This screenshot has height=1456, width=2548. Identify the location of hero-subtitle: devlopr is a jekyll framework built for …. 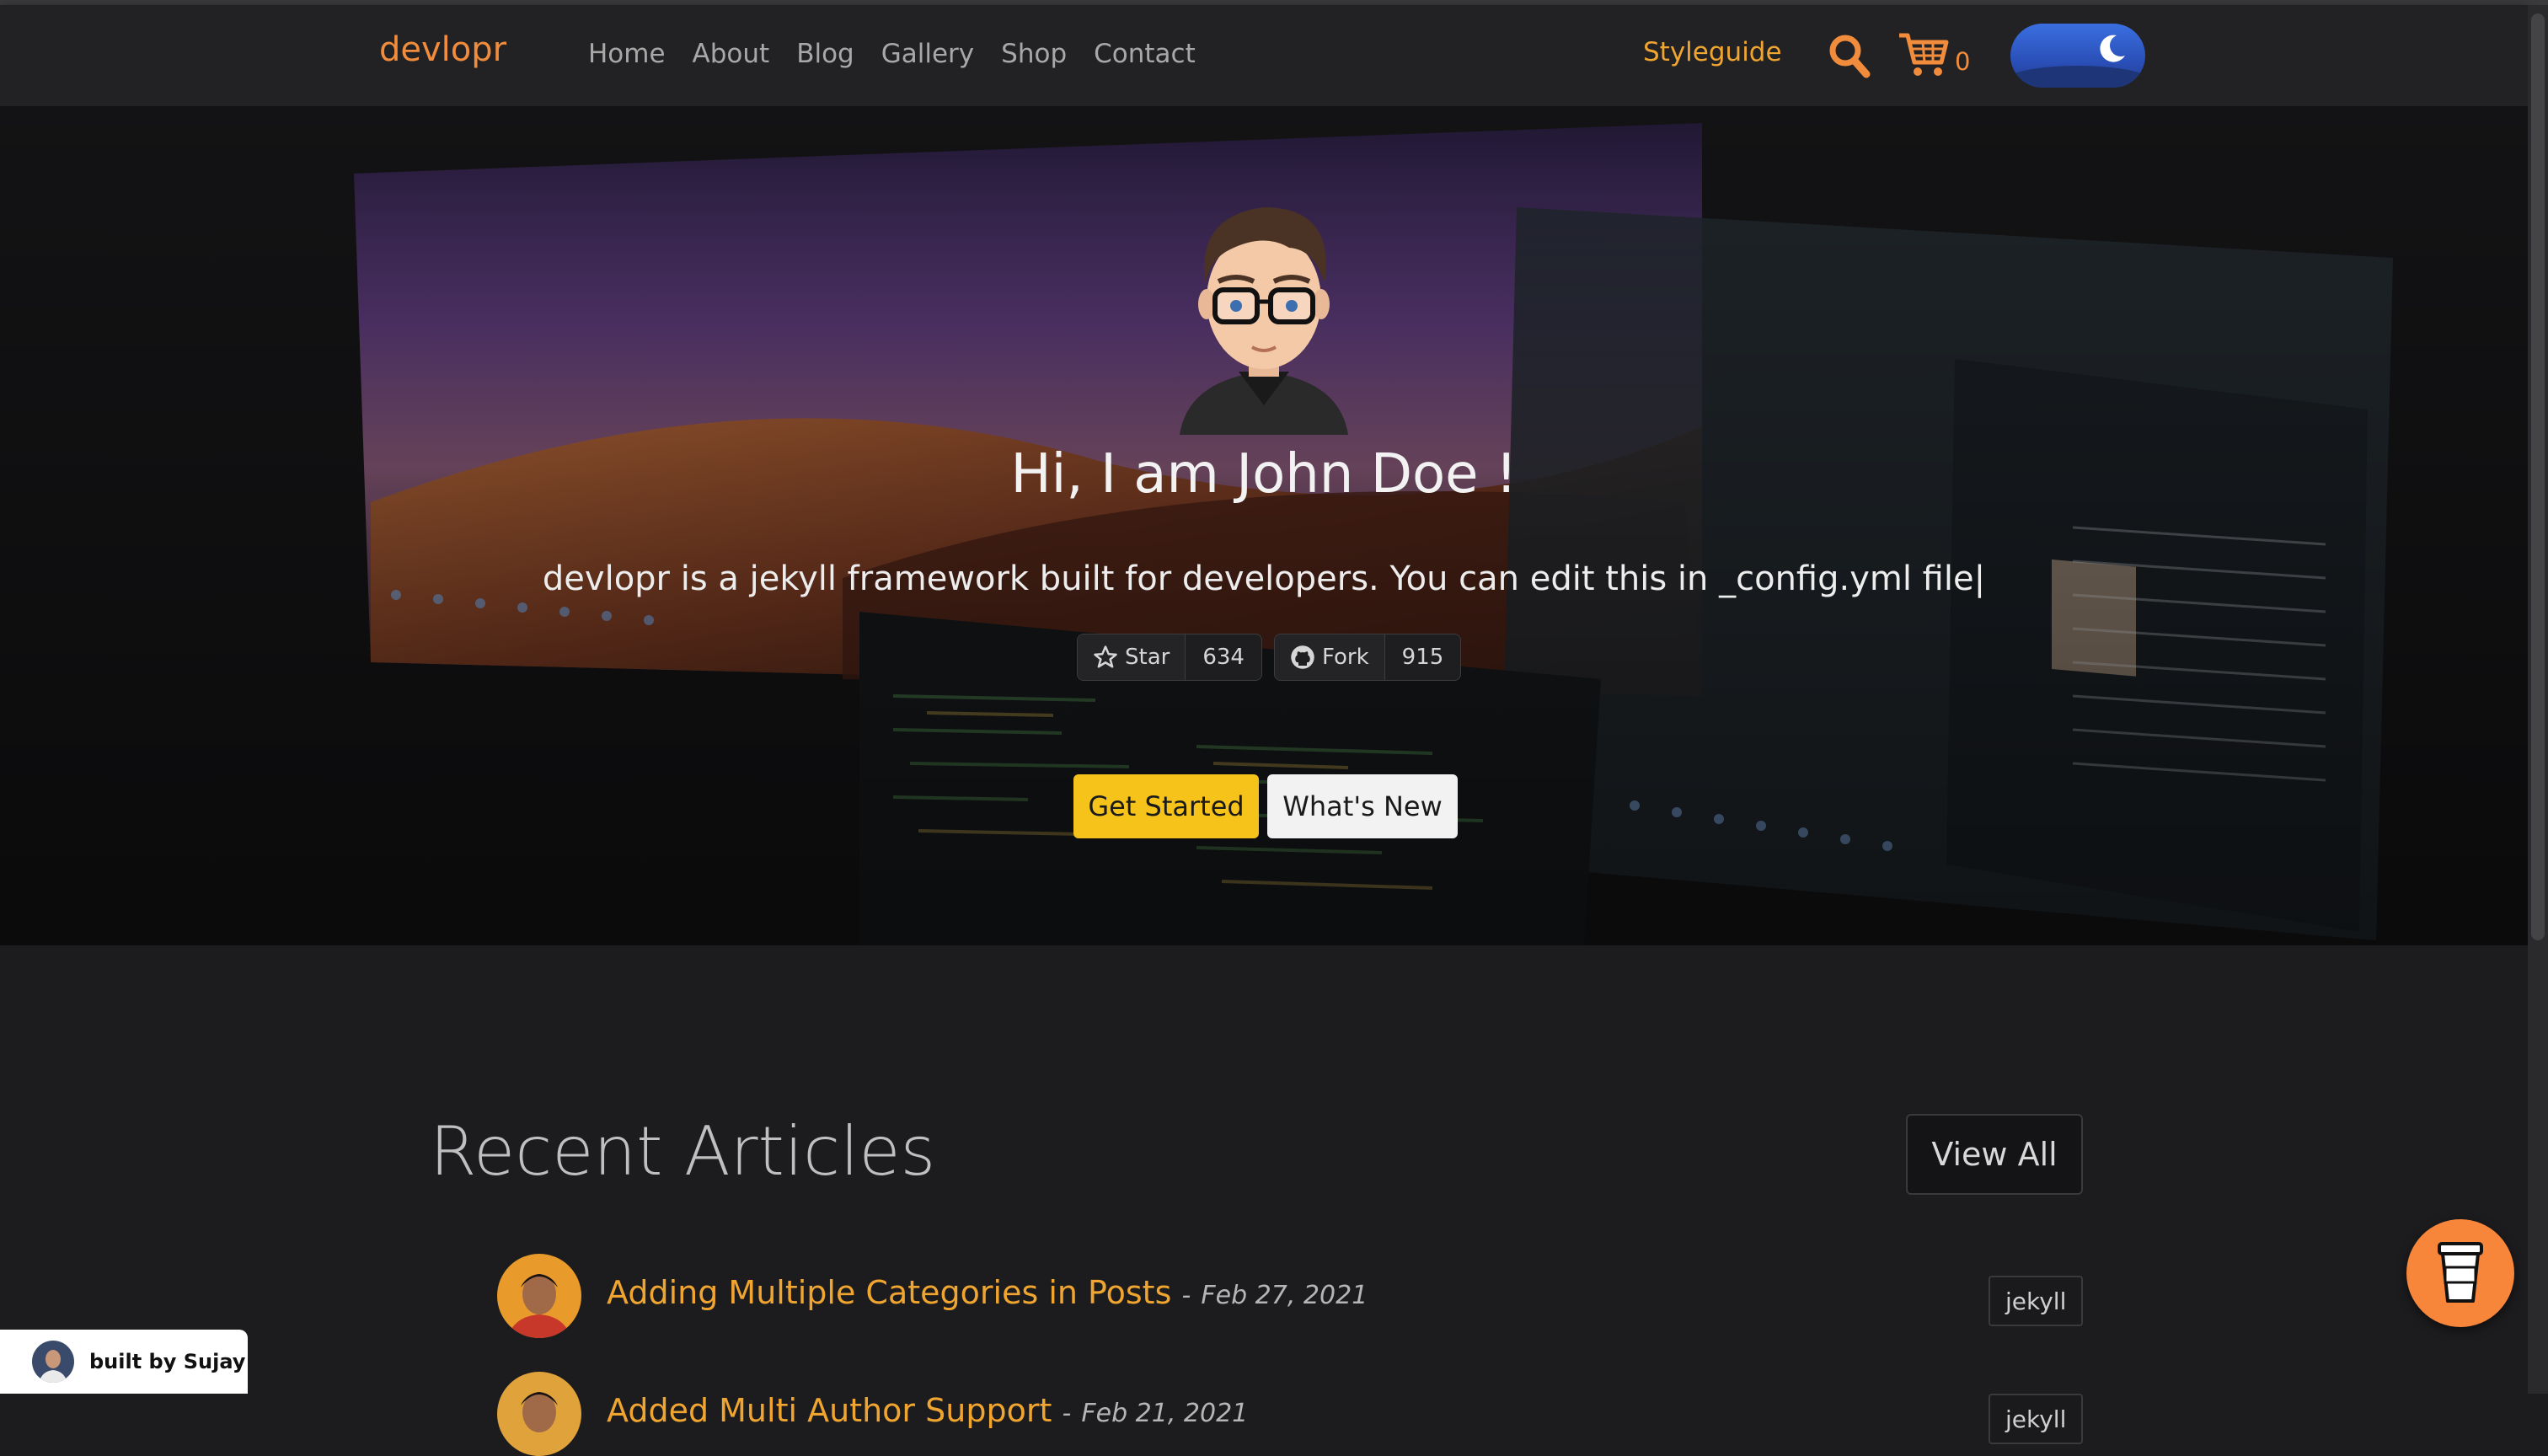
(1264, 578).